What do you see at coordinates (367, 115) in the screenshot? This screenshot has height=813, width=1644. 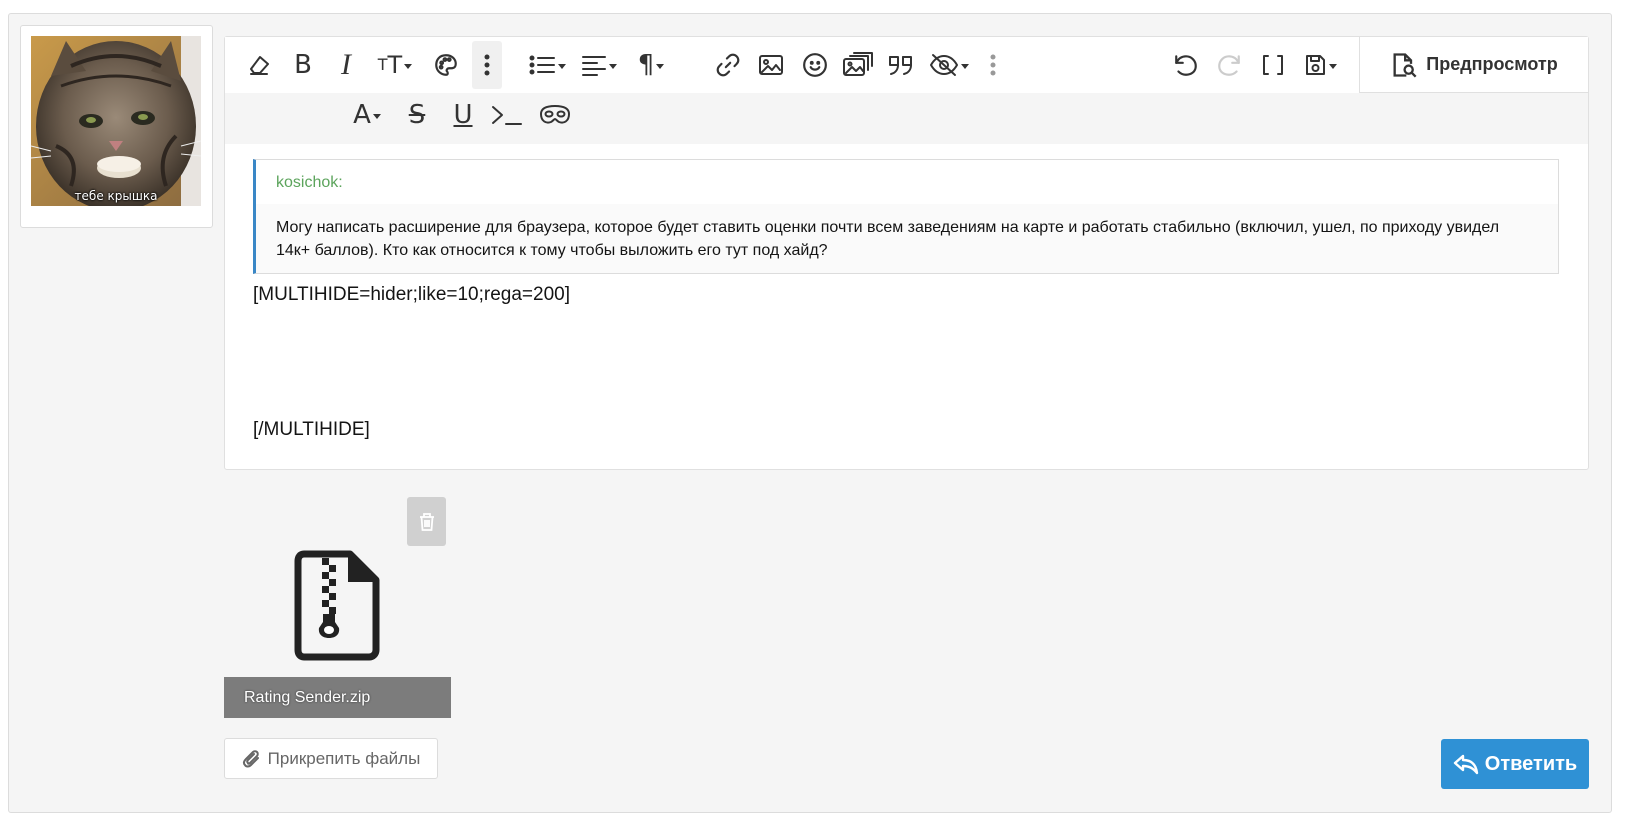 I see `text-color-icon: A` at bounding box center [367, 115].